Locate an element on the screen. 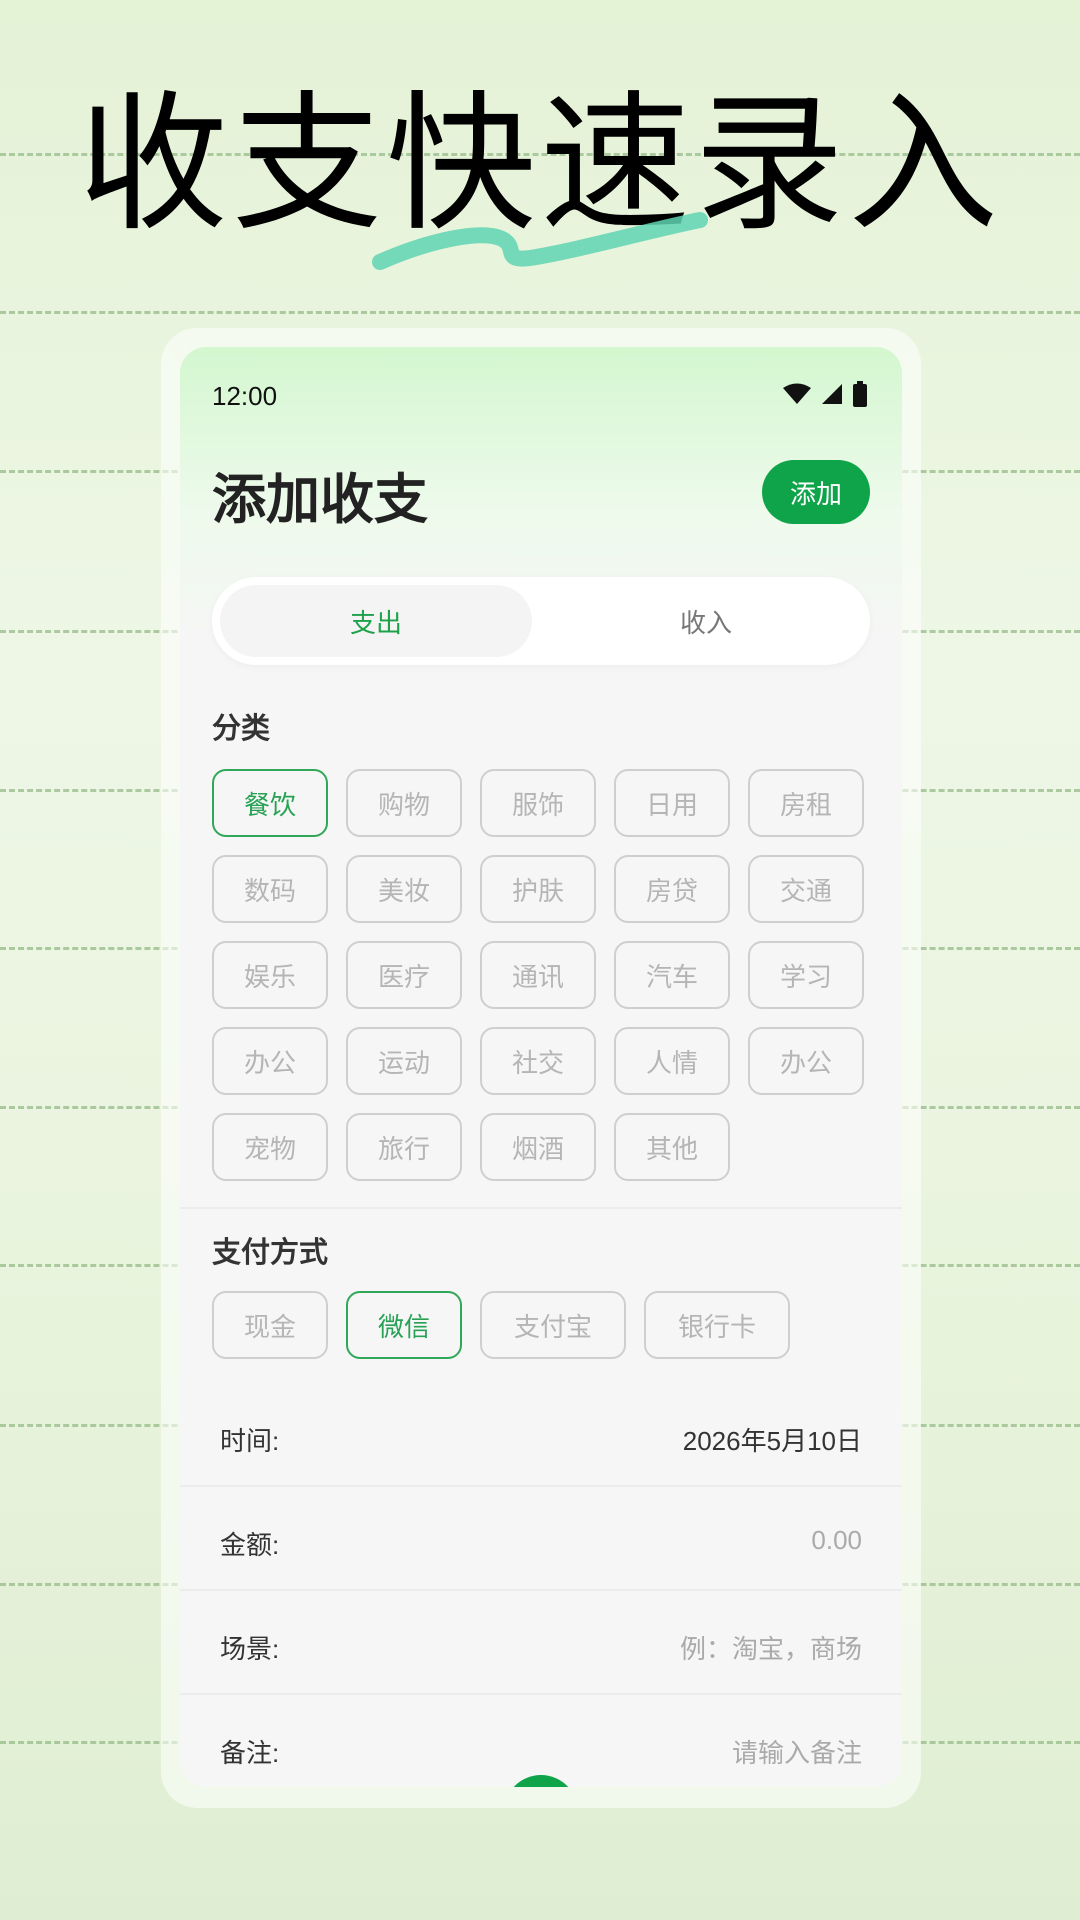 The image size is (1080, 1920). category-chip: 烟酒 is located at coordinates (538, 1147).